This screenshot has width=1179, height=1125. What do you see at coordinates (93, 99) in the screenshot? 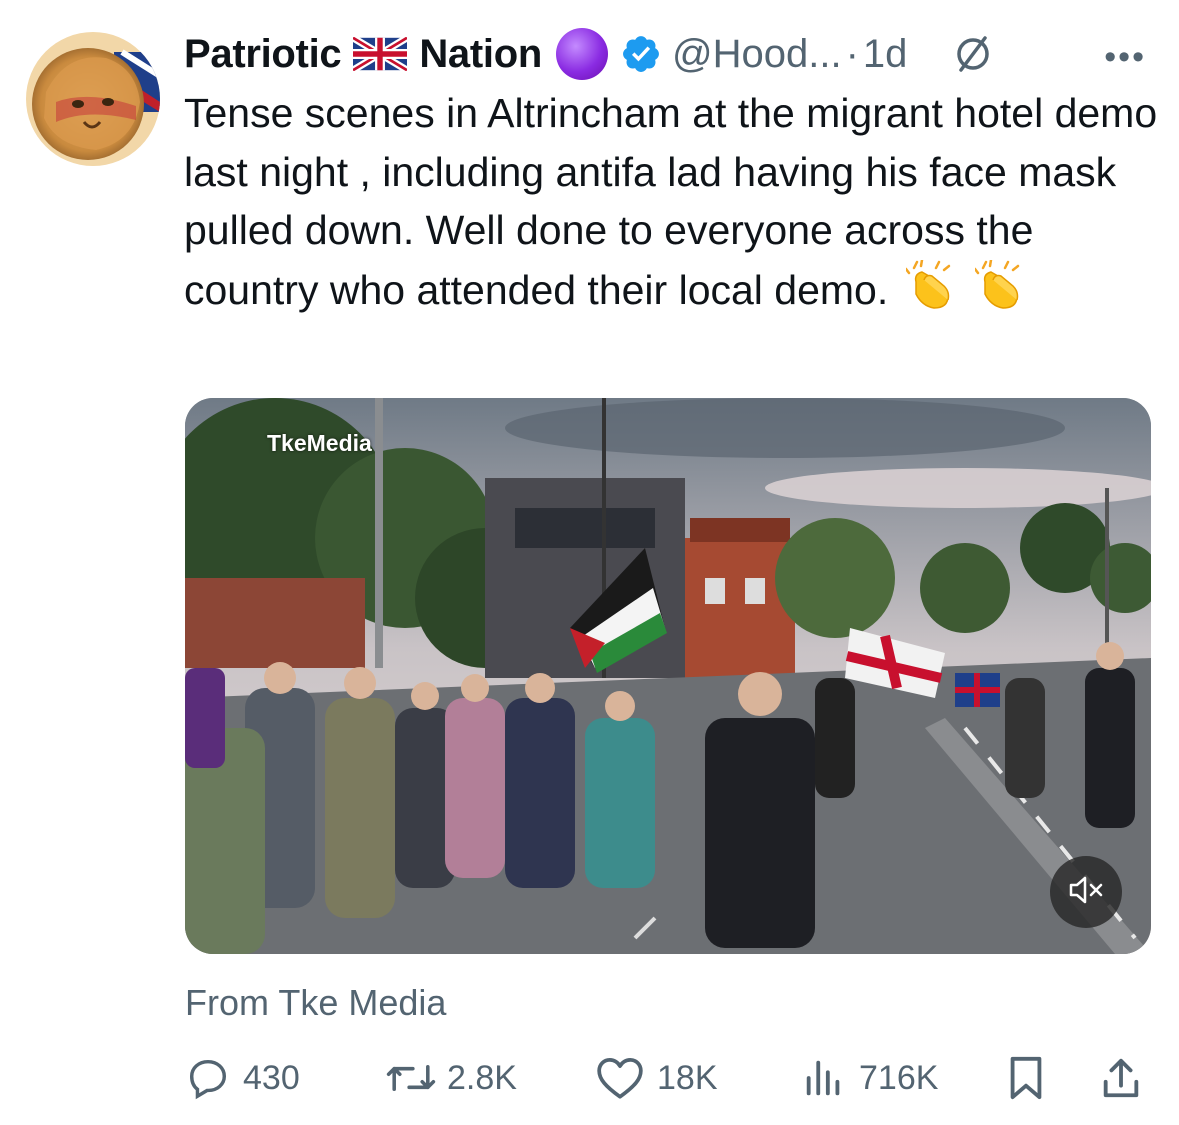
I see `avatar` at bounding box center [93, 99].